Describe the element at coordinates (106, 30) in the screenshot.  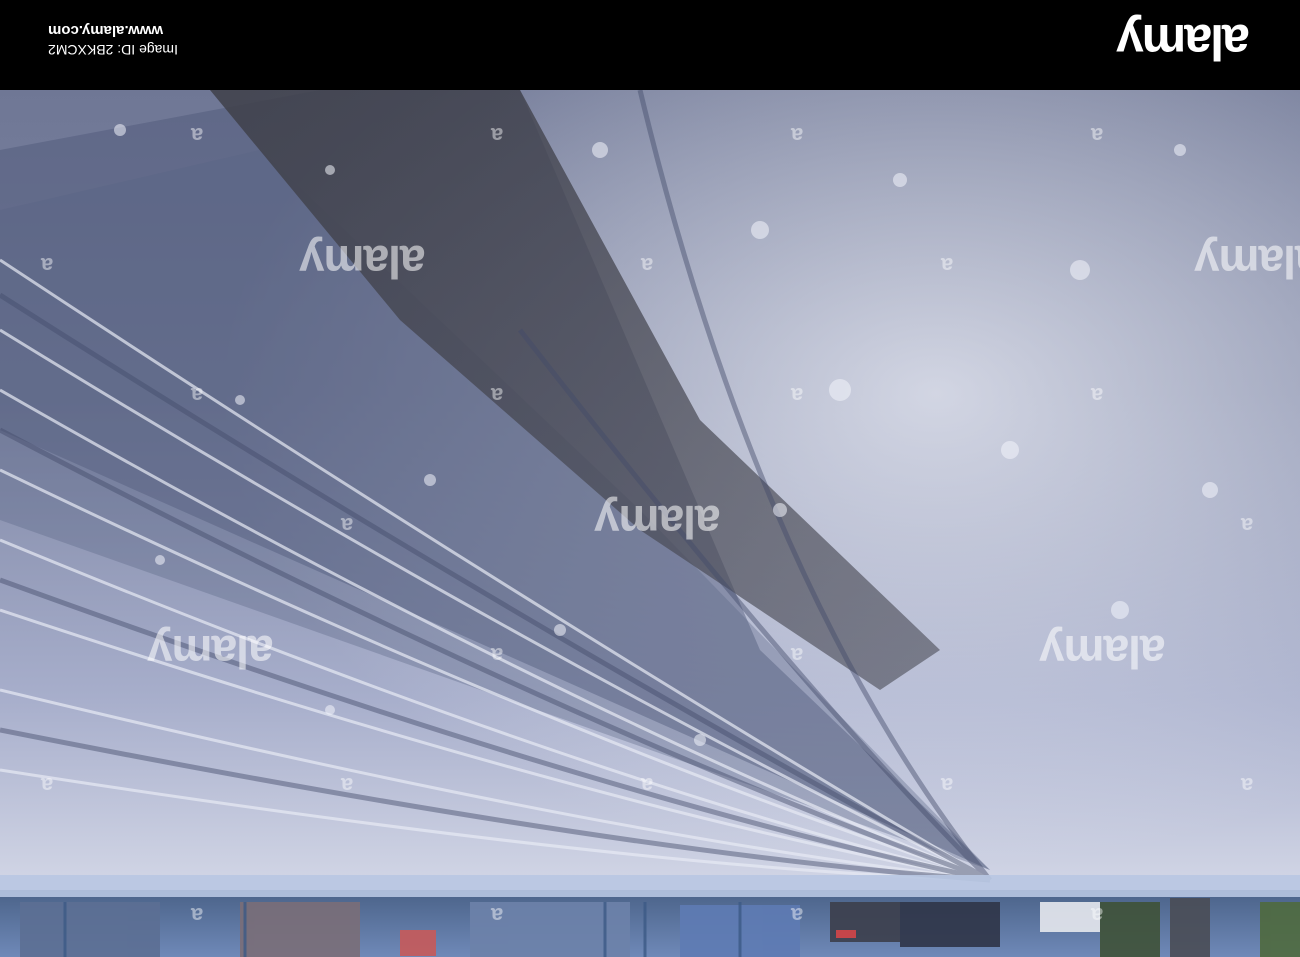
I see `alamy-url-text: www.alamy.com` at that location.